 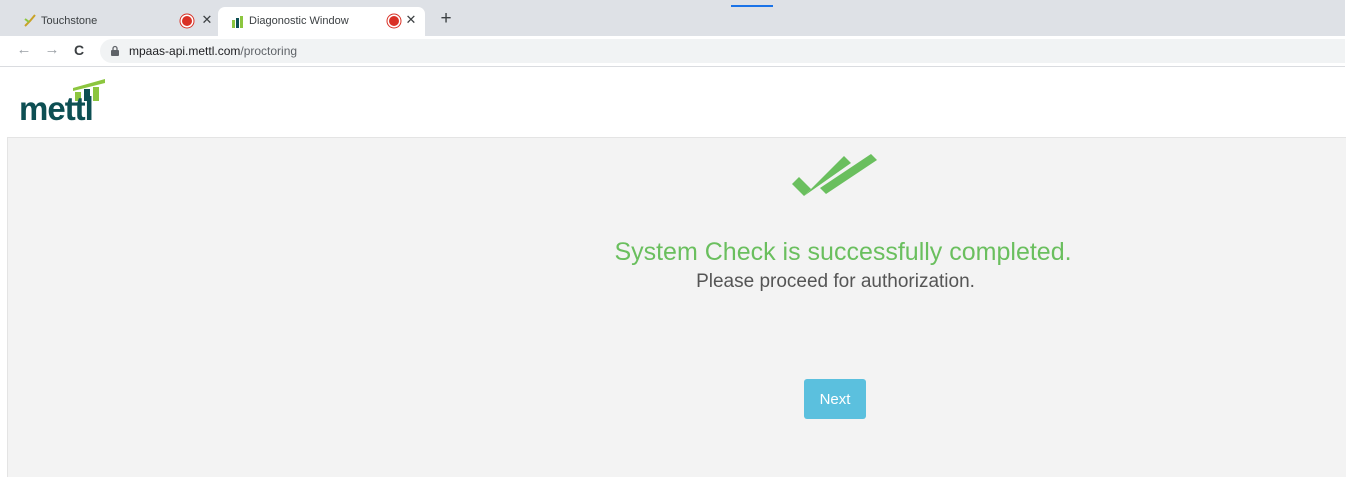 I want to click on lock-icon, so click(x=115, y=50).